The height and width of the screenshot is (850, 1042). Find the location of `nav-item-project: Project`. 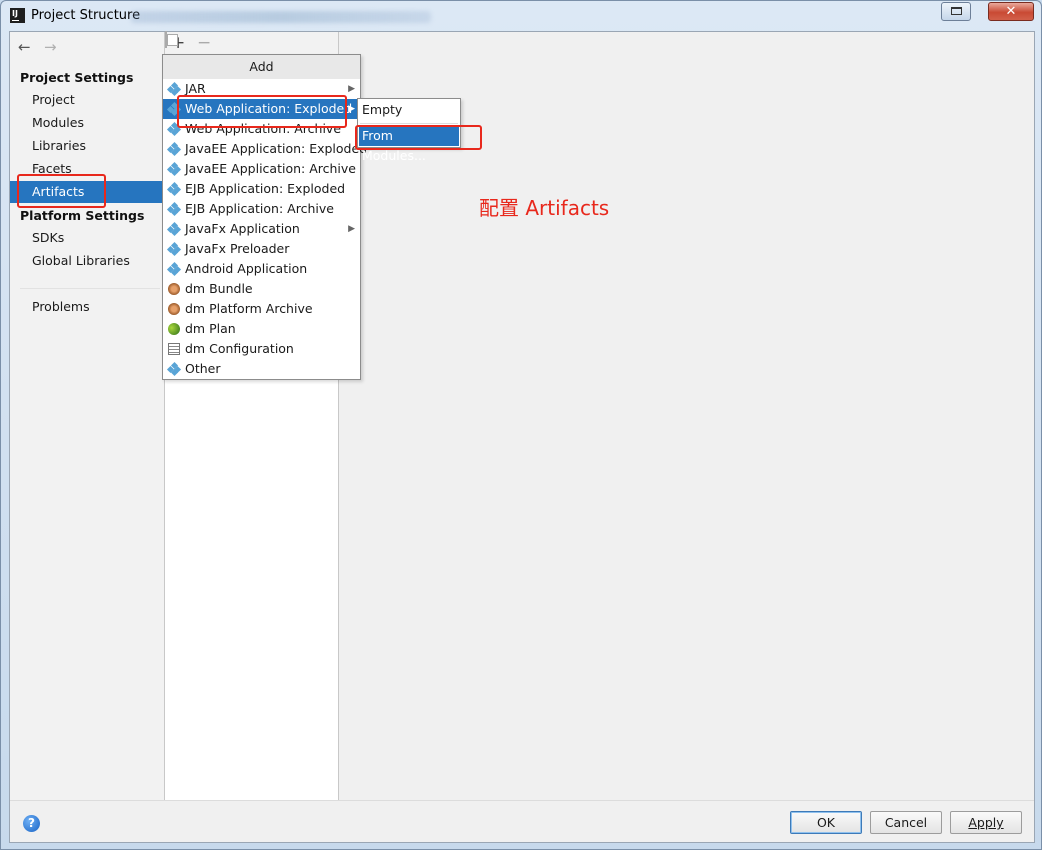

nav-item-project: Project is located at coordinates (87, 100).